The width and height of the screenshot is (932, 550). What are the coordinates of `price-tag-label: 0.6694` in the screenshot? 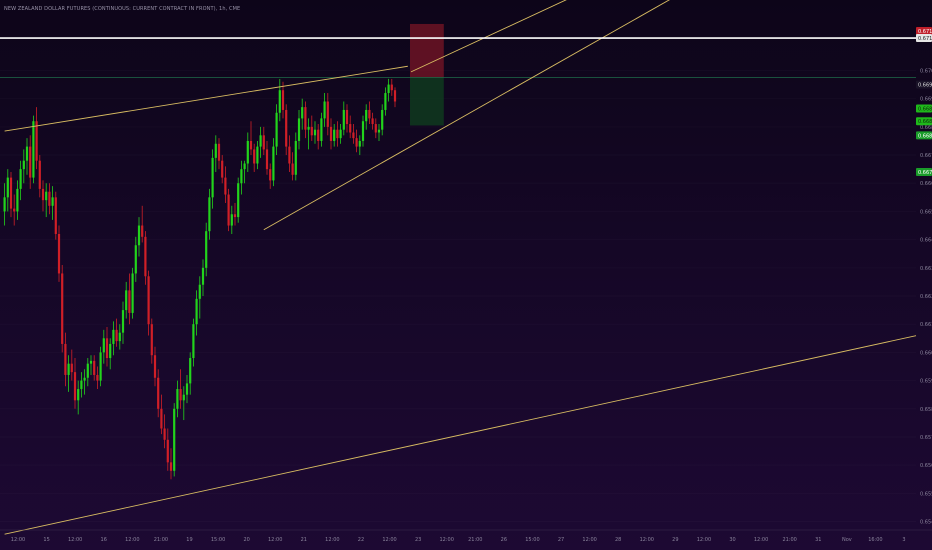 It's located at (925, 86).